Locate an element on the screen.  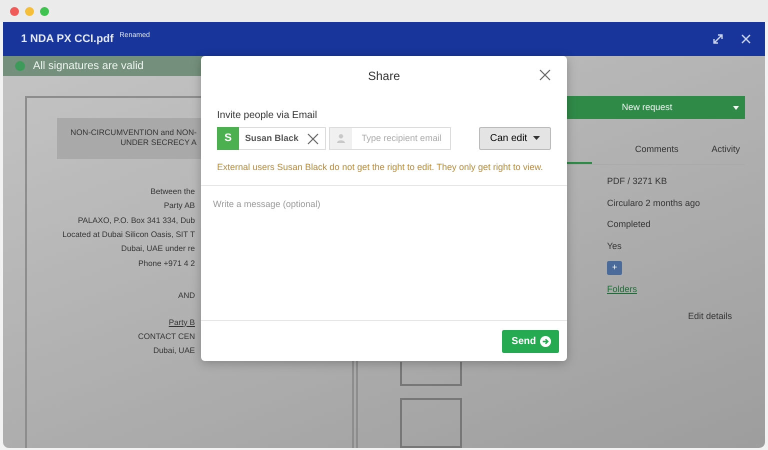
detail-value: Yes is located at coordinates (614, 246).